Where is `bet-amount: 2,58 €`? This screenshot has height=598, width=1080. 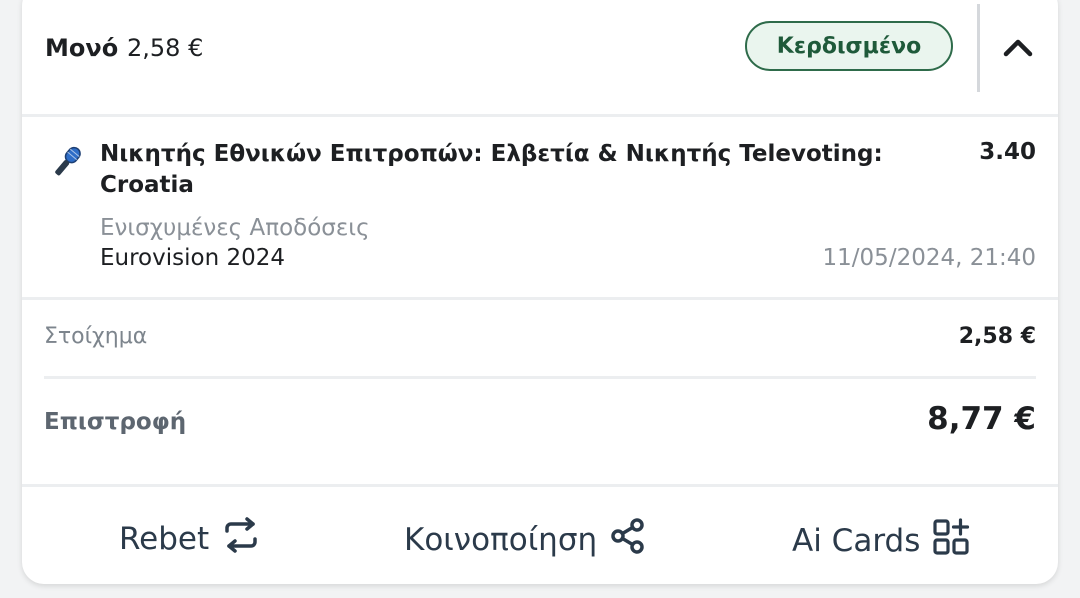 bet-amount: 2,58 € is located at coordinates (165, 48).